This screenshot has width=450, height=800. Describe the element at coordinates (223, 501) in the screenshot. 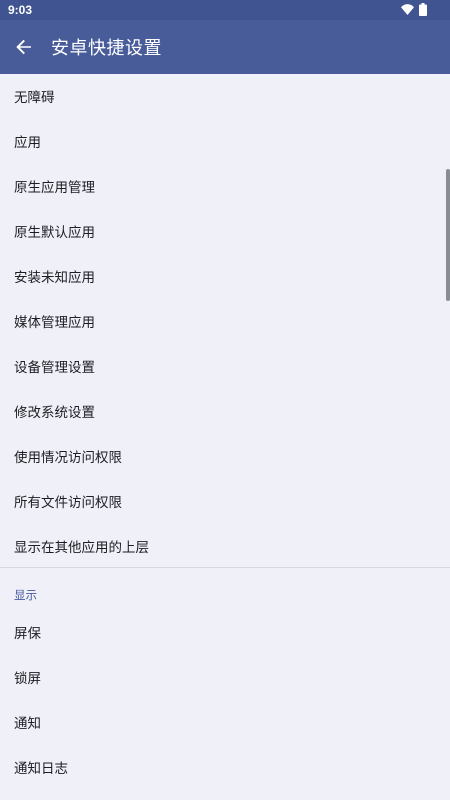

I see `list-item-all-files-access: 所有文件访问权限` at that location.